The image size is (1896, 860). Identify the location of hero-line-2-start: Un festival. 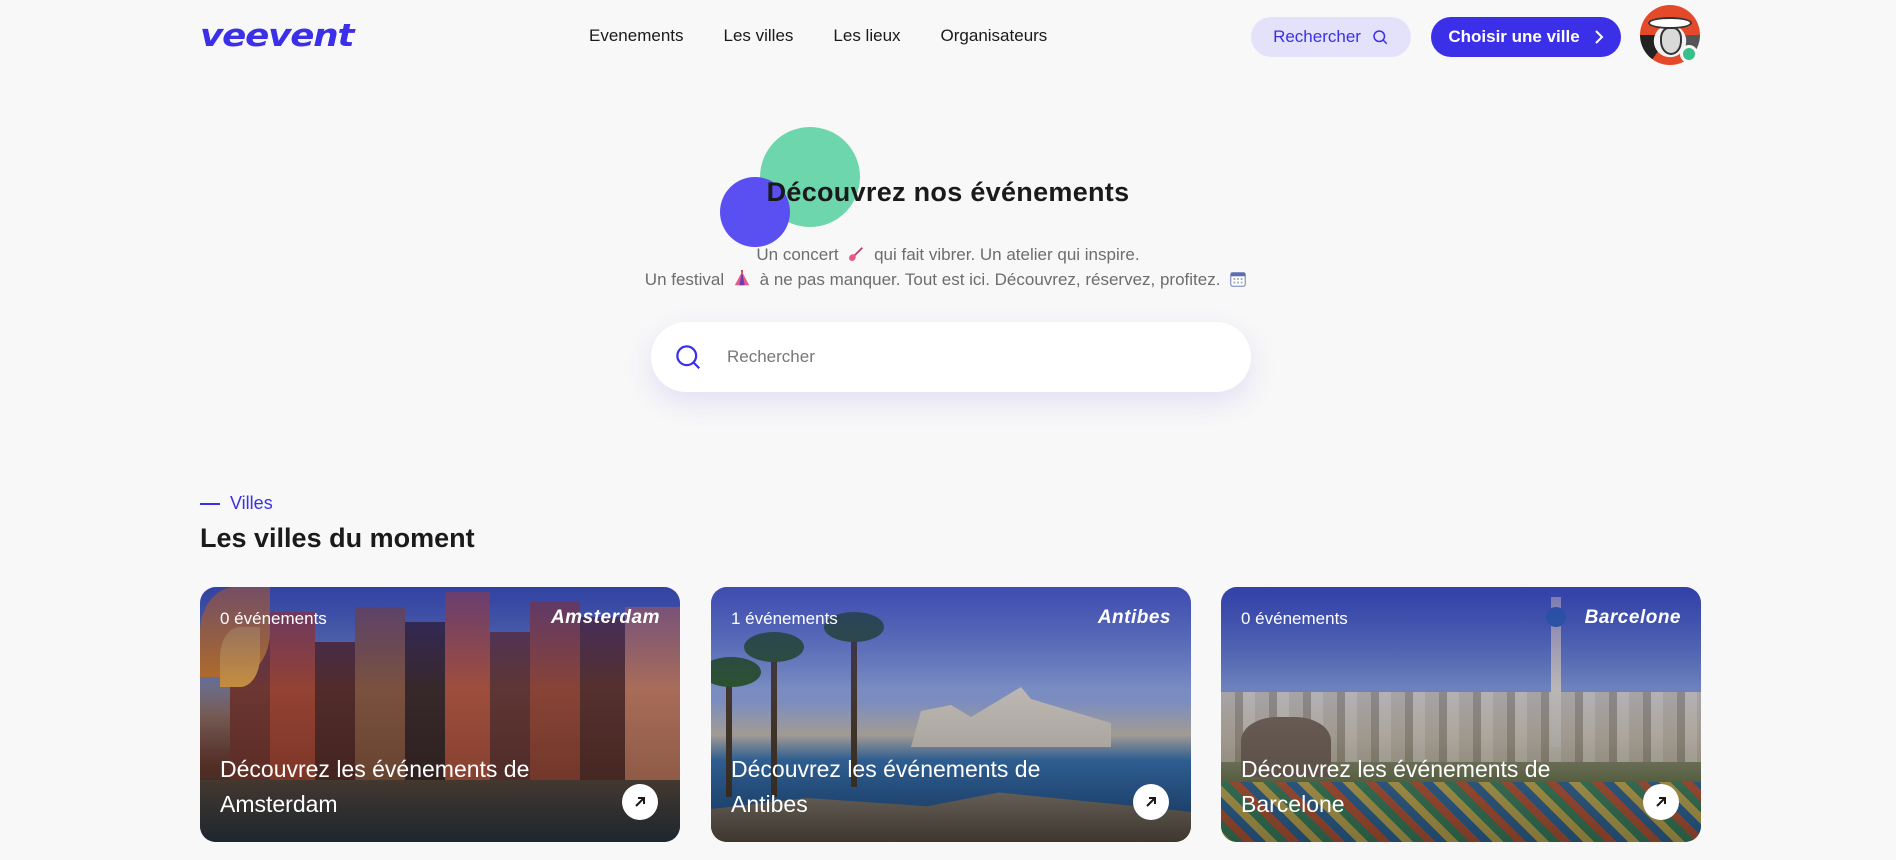
(684, 279).